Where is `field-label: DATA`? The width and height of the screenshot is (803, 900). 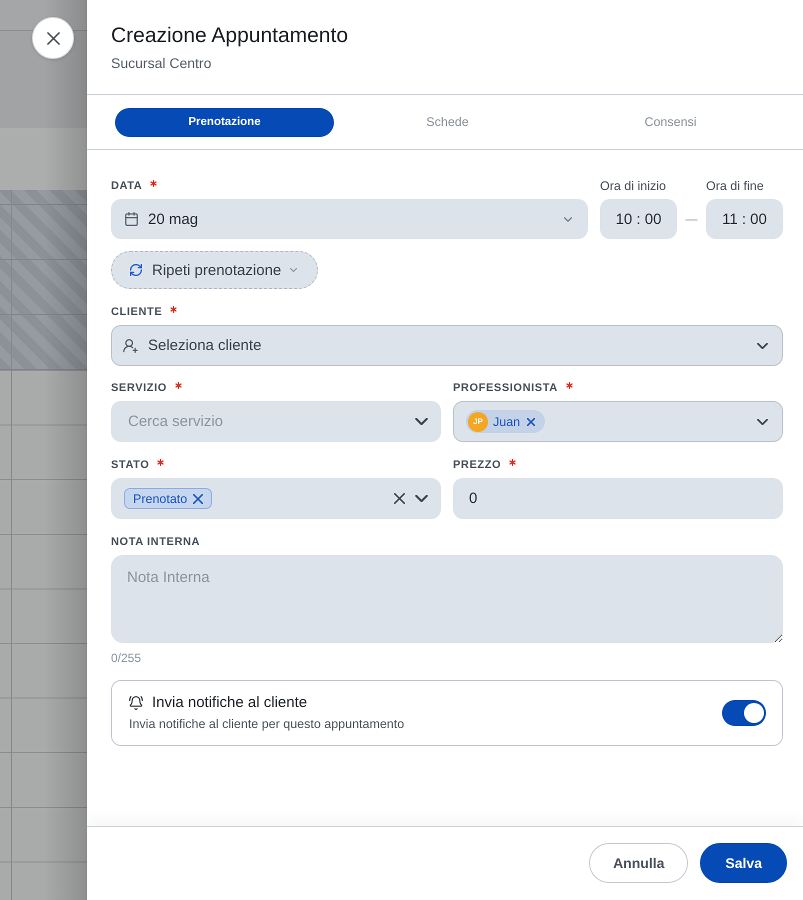 field-label: DATA is located at coordinates (126, 186).